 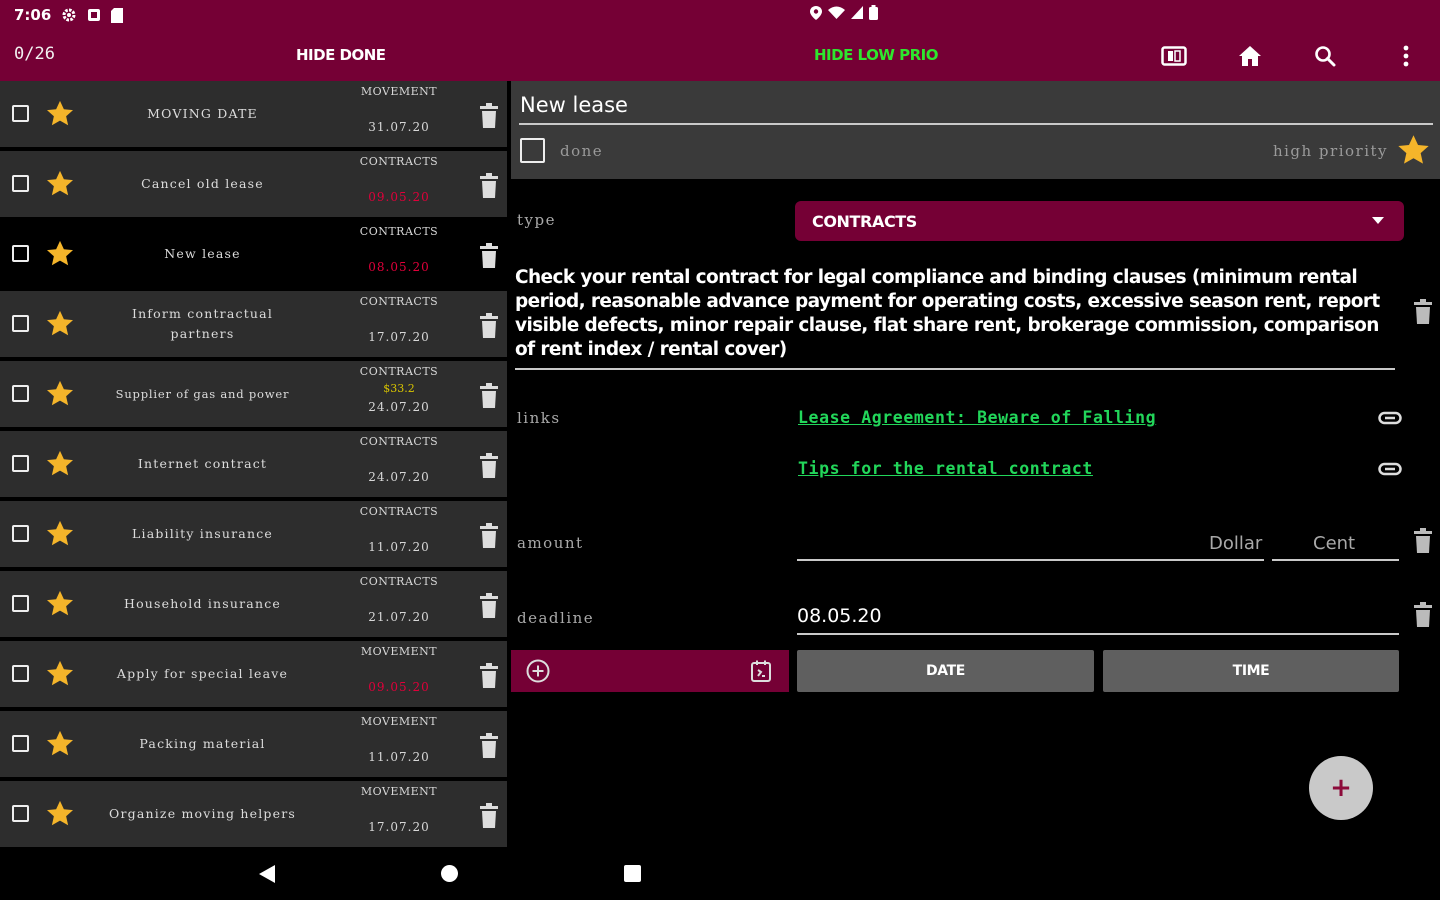 I want to click on status-time: 7:06, so click(x=33, y=15).